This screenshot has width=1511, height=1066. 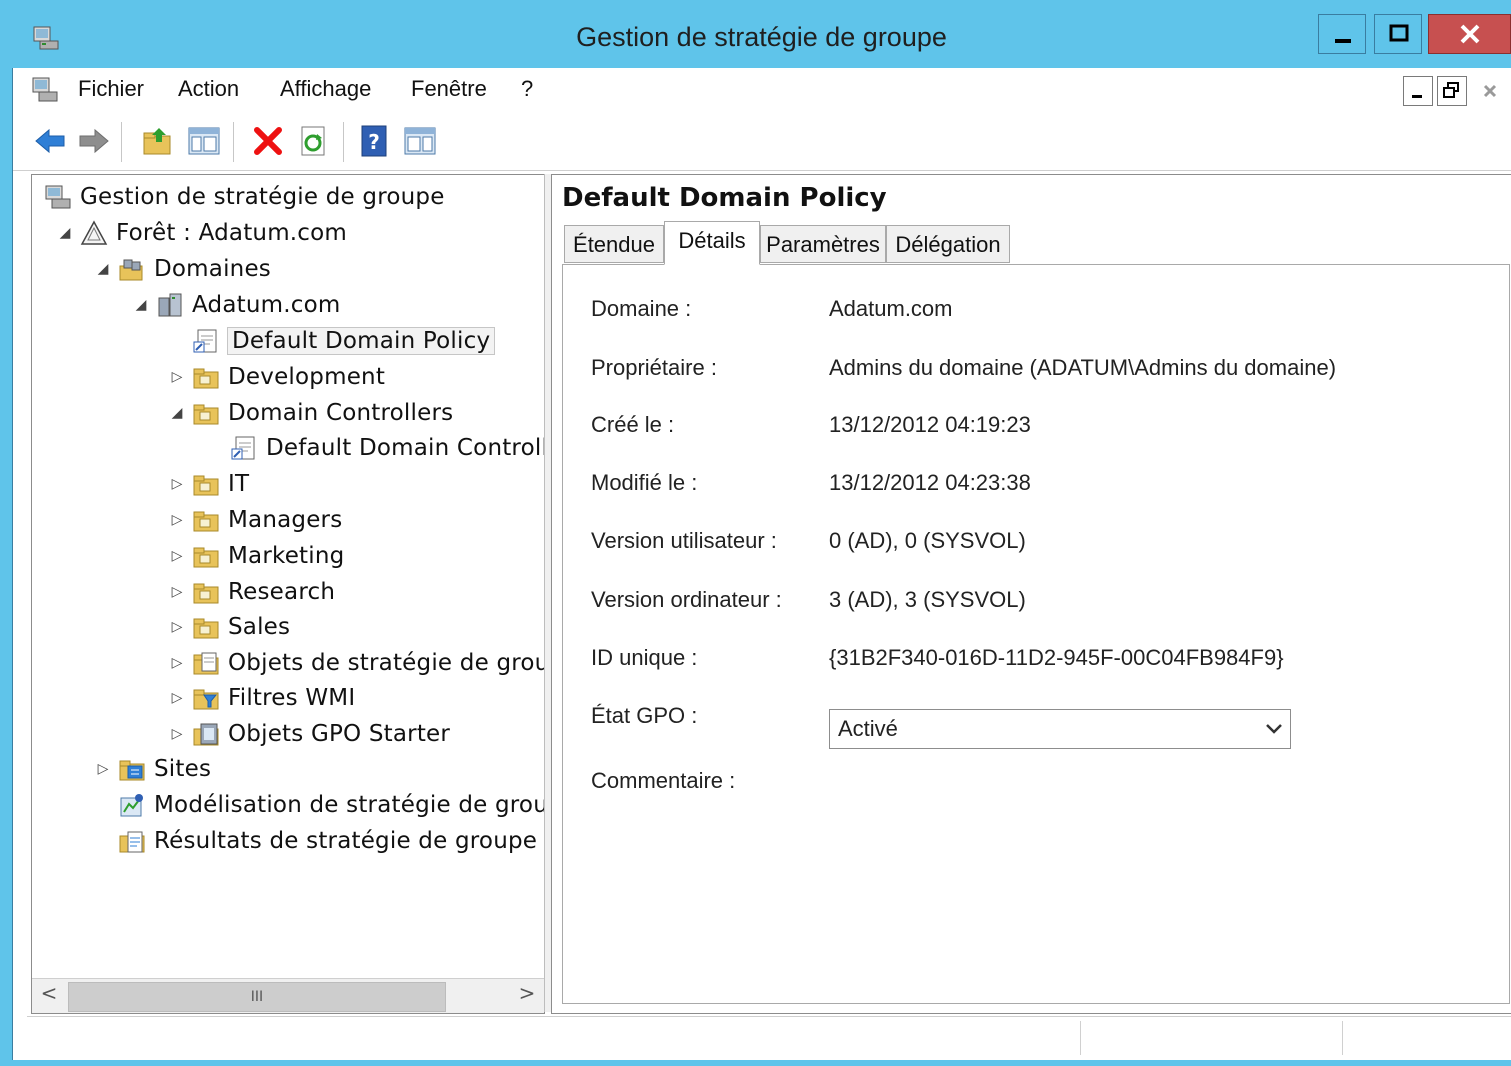 I want to click on scroll-right-button: >, so click(x=527, y=996).